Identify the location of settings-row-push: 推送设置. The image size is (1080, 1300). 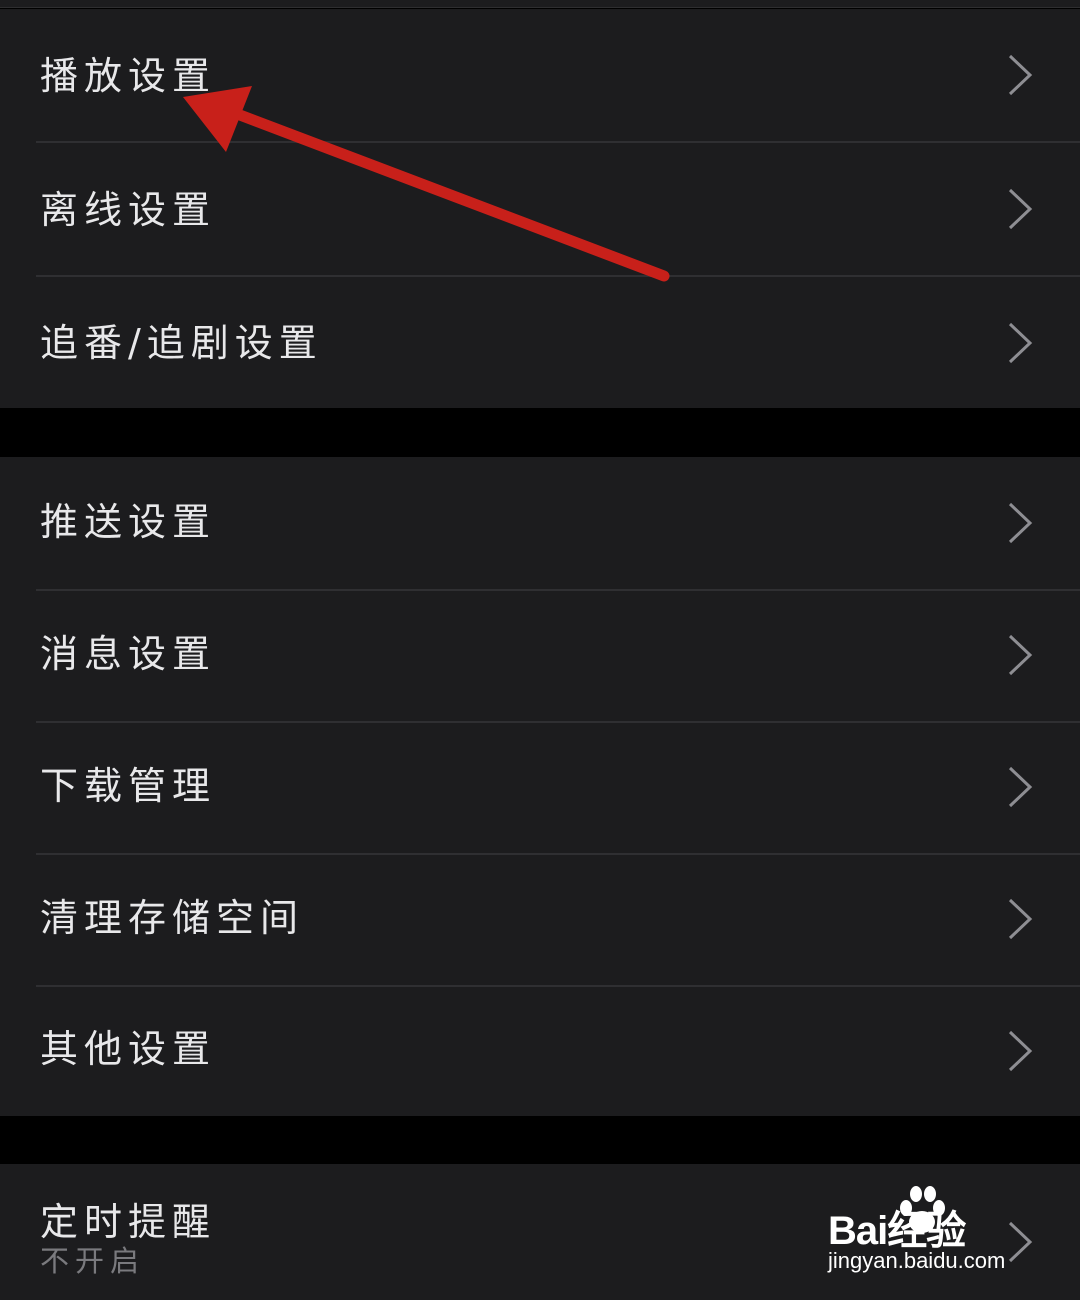
(540, 523).